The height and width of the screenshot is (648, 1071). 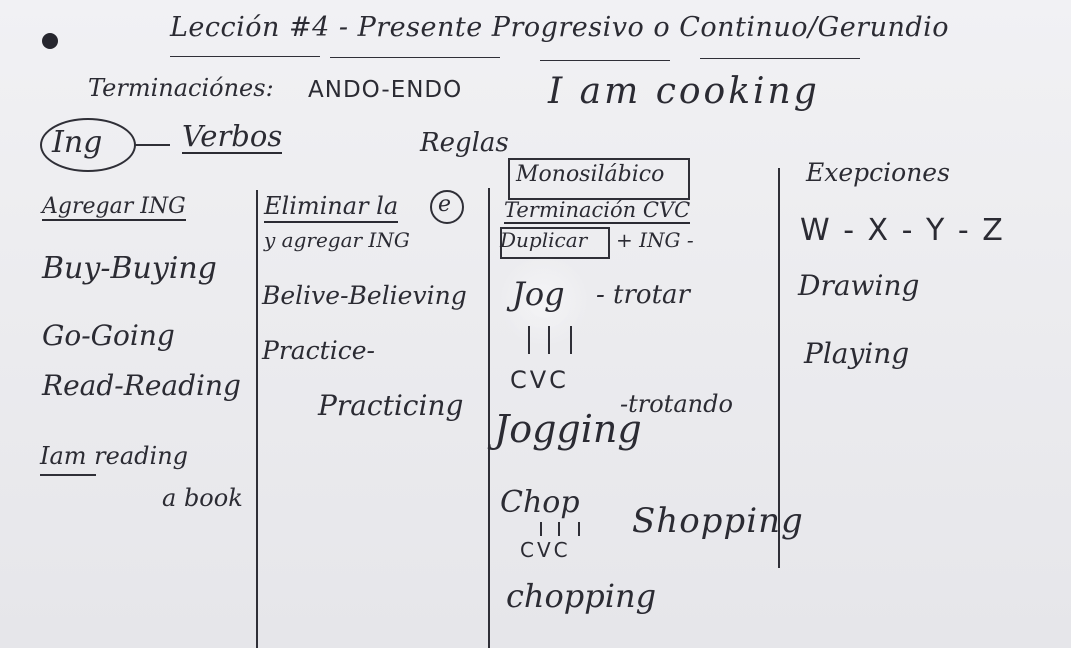 What do you see at coordinates (232, 136) in the screenshot?
I see `verbos-label: Verbos` at bounding box center [232, 136].